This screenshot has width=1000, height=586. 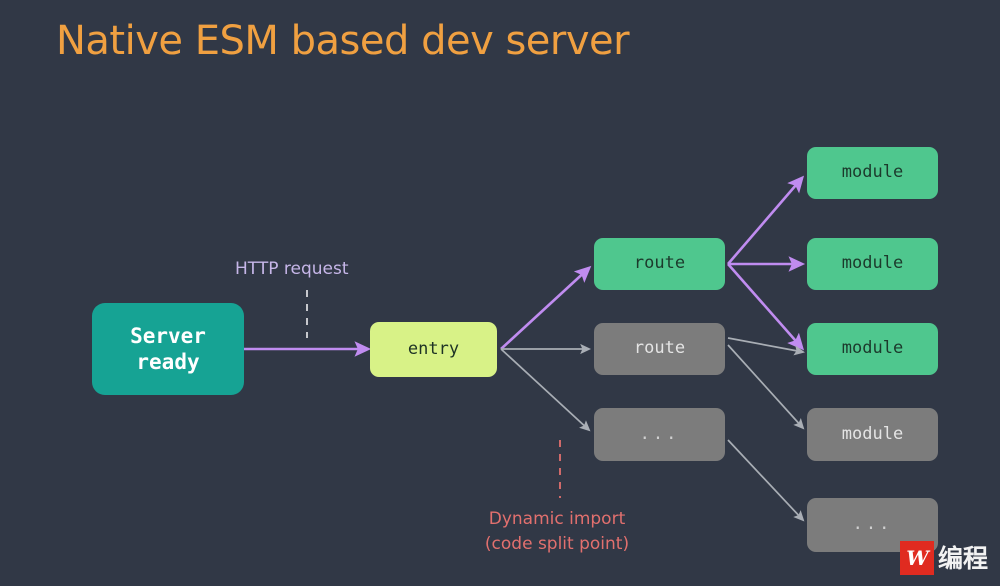 I want to click on node-route-inactive-label: route, so click(x=659, y=348).